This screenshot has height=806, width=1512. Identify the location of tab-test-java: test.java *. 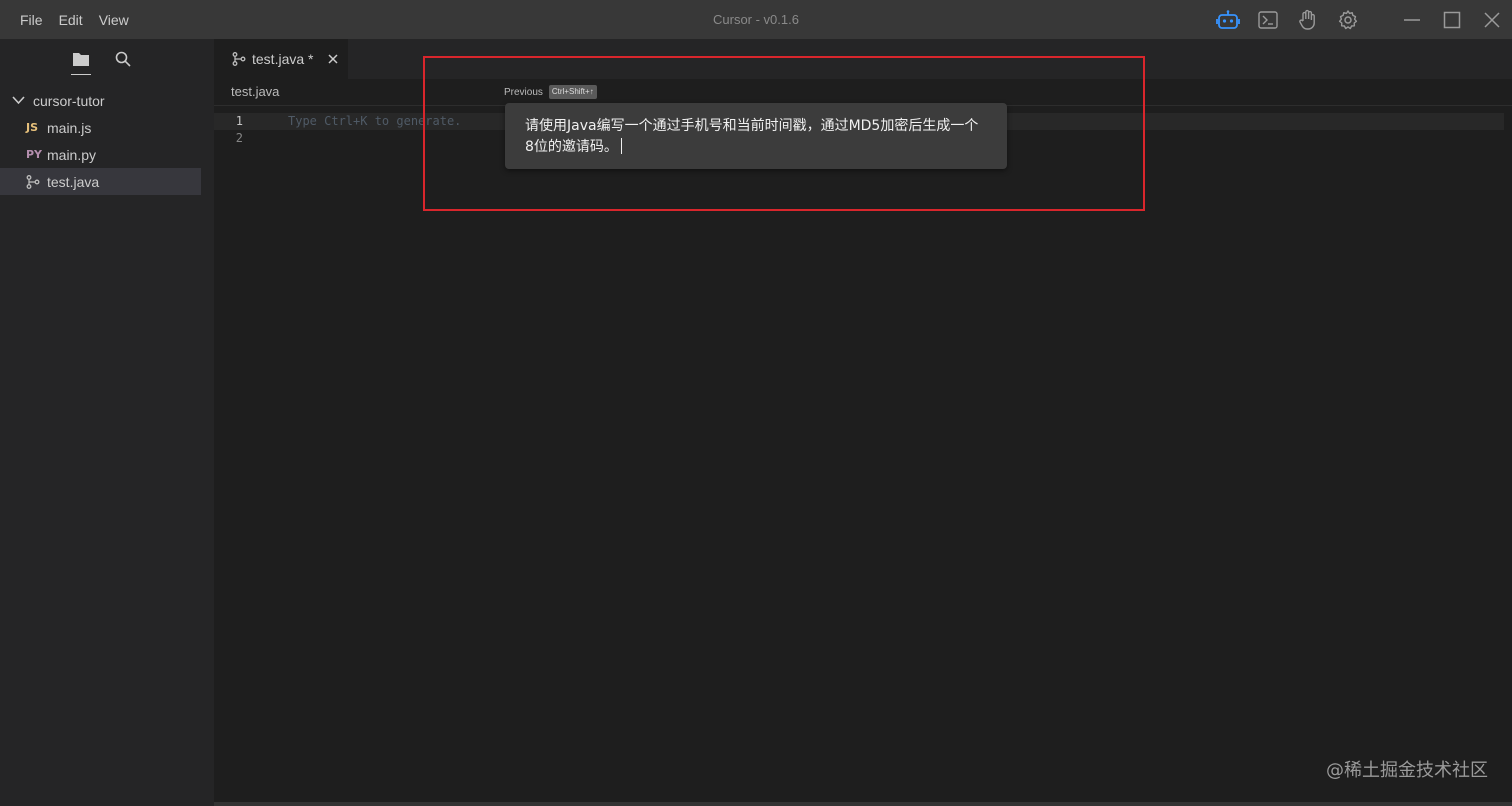
(281, 59).